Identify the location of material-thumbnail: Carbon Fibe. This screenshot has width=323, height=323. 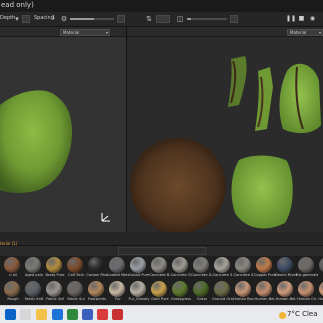
(97, 268).